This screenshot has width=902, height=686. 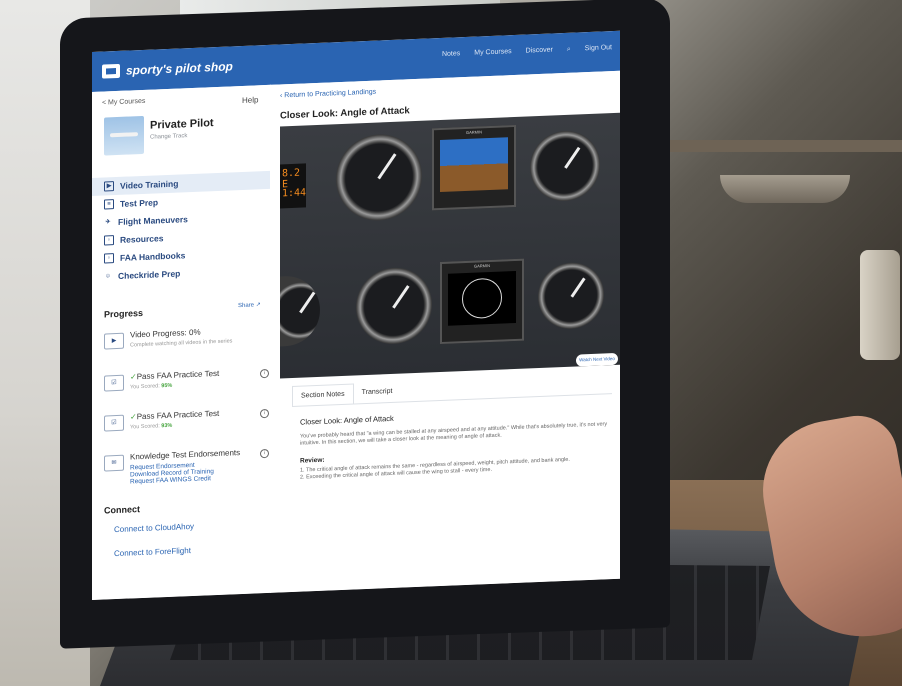 What do you see at coordinates (124, 135) in the screenshot?
I see `course-thumbnail` at bounding box center [124, 135].